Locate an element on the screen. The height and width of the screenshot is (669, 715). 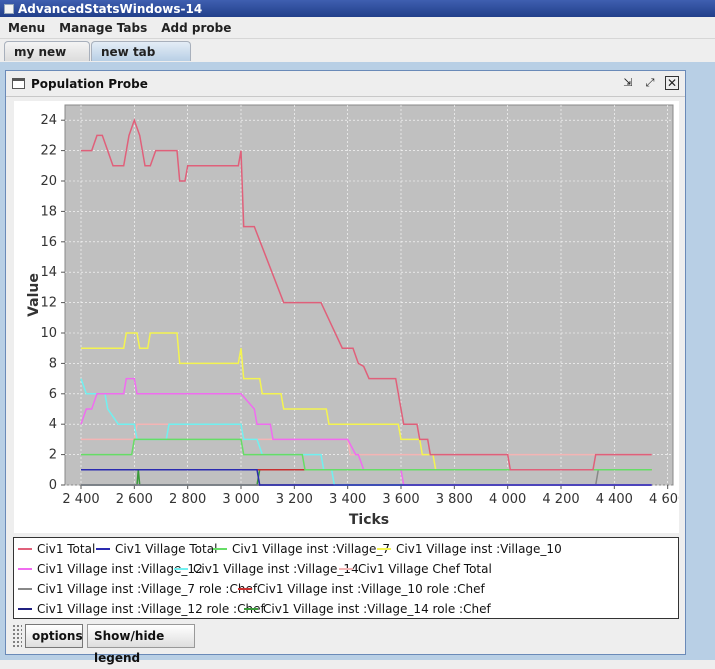
y-tick-label: 4 is located at coordinates (53, 424).